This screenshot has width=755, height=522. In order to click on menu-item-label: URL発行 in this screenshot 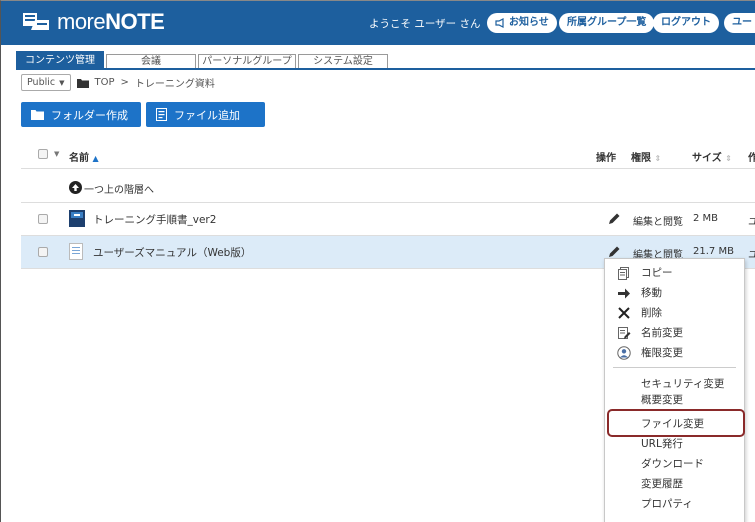, I will do `click(662, 444)`.